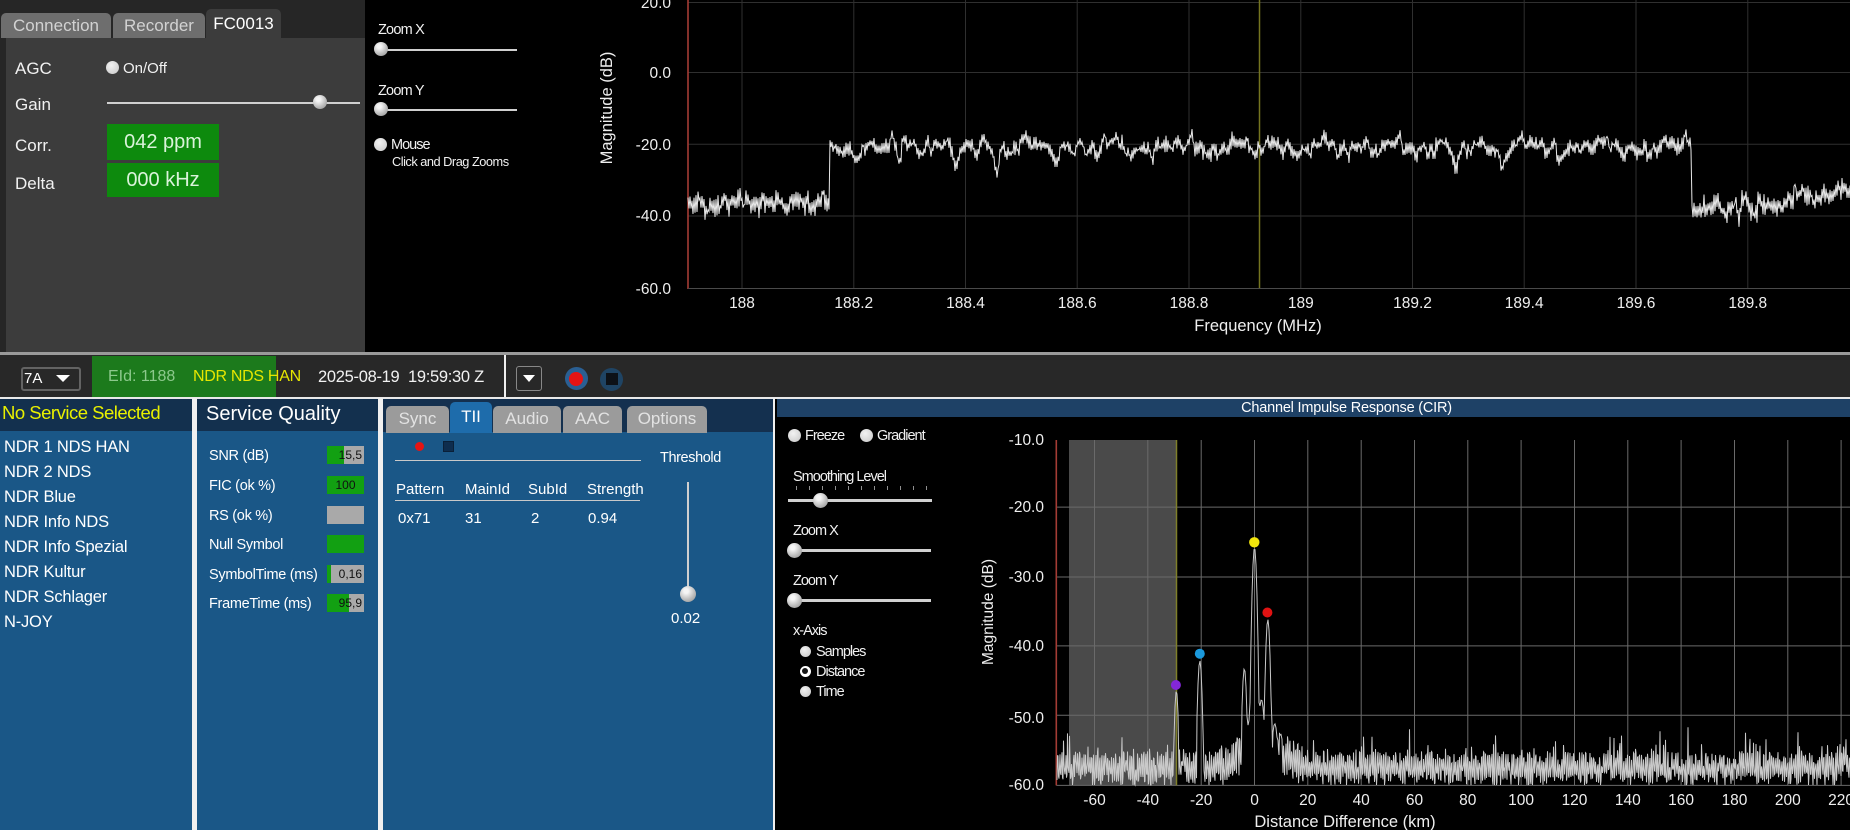 This screenshot has height=830, width=1850. I want to click on svg-text: -20, so click(1201, 800).